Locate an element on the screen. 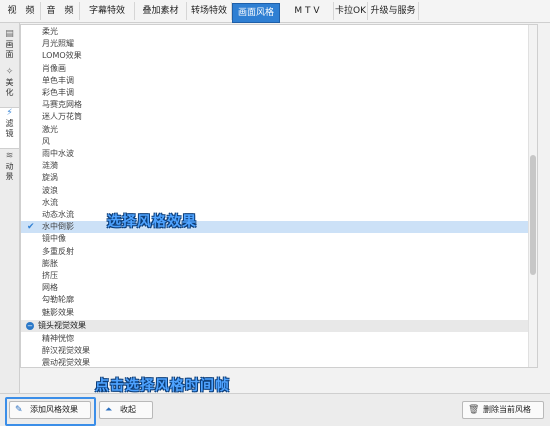 The width and height of the screenshot is (550, 426). tab-image-style: 画面风格 is located at coordinates (256, 13).